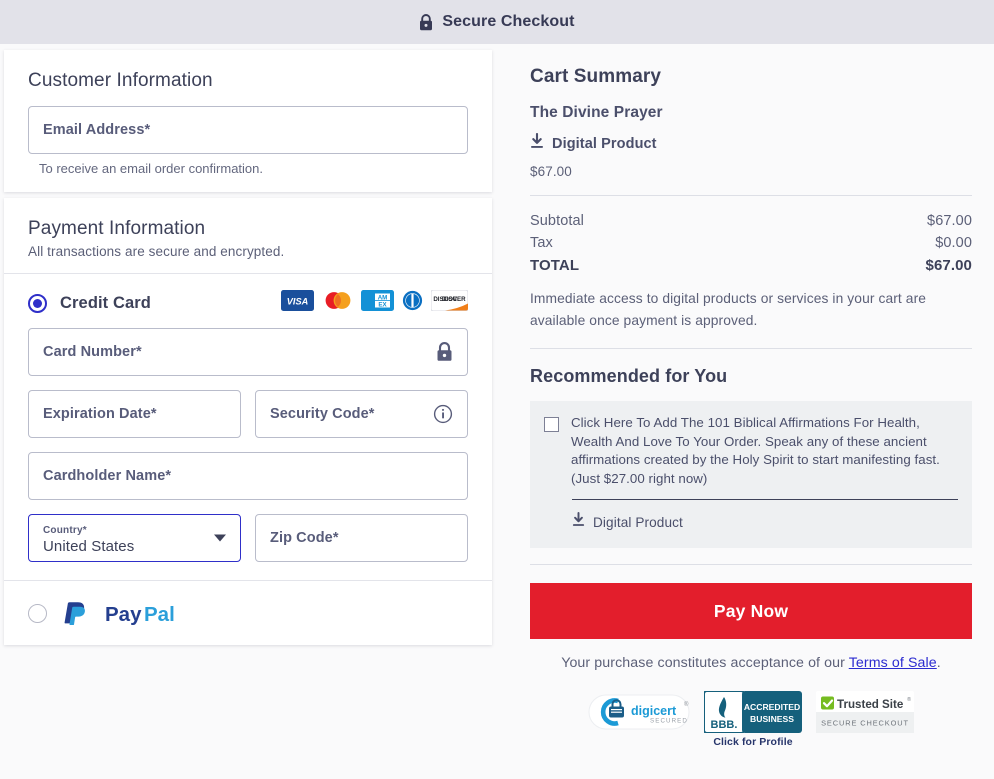 Image resolution: width=994 pixels, height=779 pixels. I want to click on product-type-row: Digital Product, so click(751, 143).